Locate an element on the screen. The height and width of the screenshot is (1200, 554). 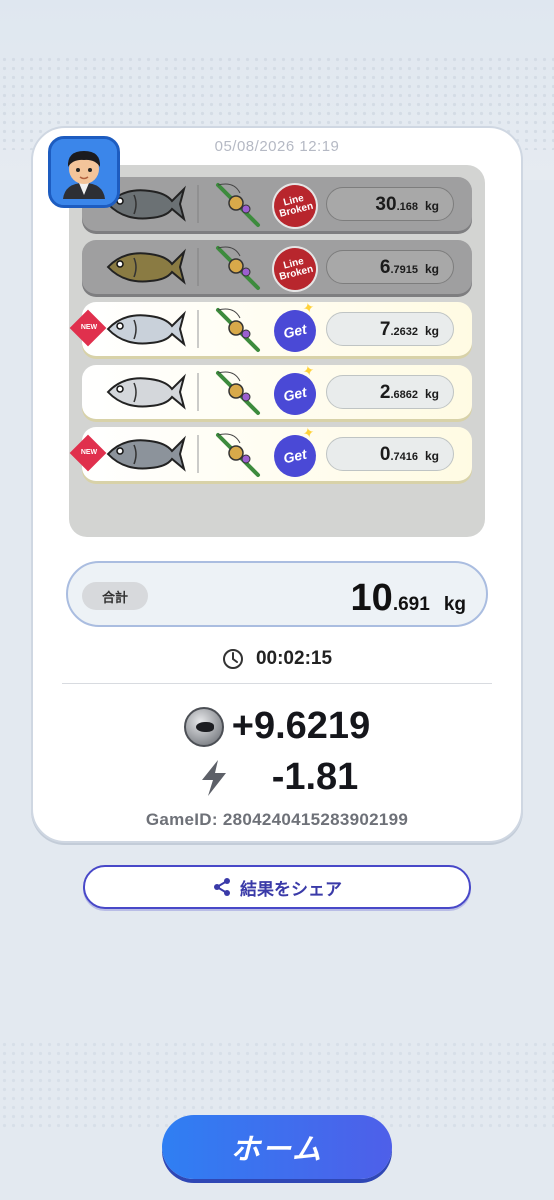
coin-reward-value: +9.6219 is located at coordinates (301, 726).